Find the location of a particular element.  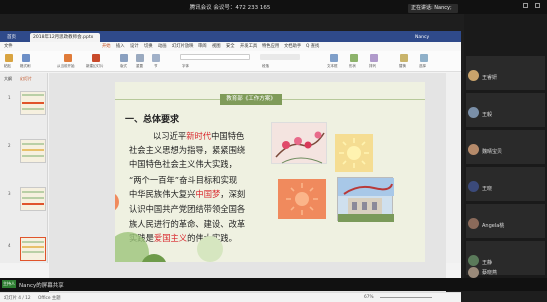

participant-name: Angela桃 is located at coordinates (493, 226).